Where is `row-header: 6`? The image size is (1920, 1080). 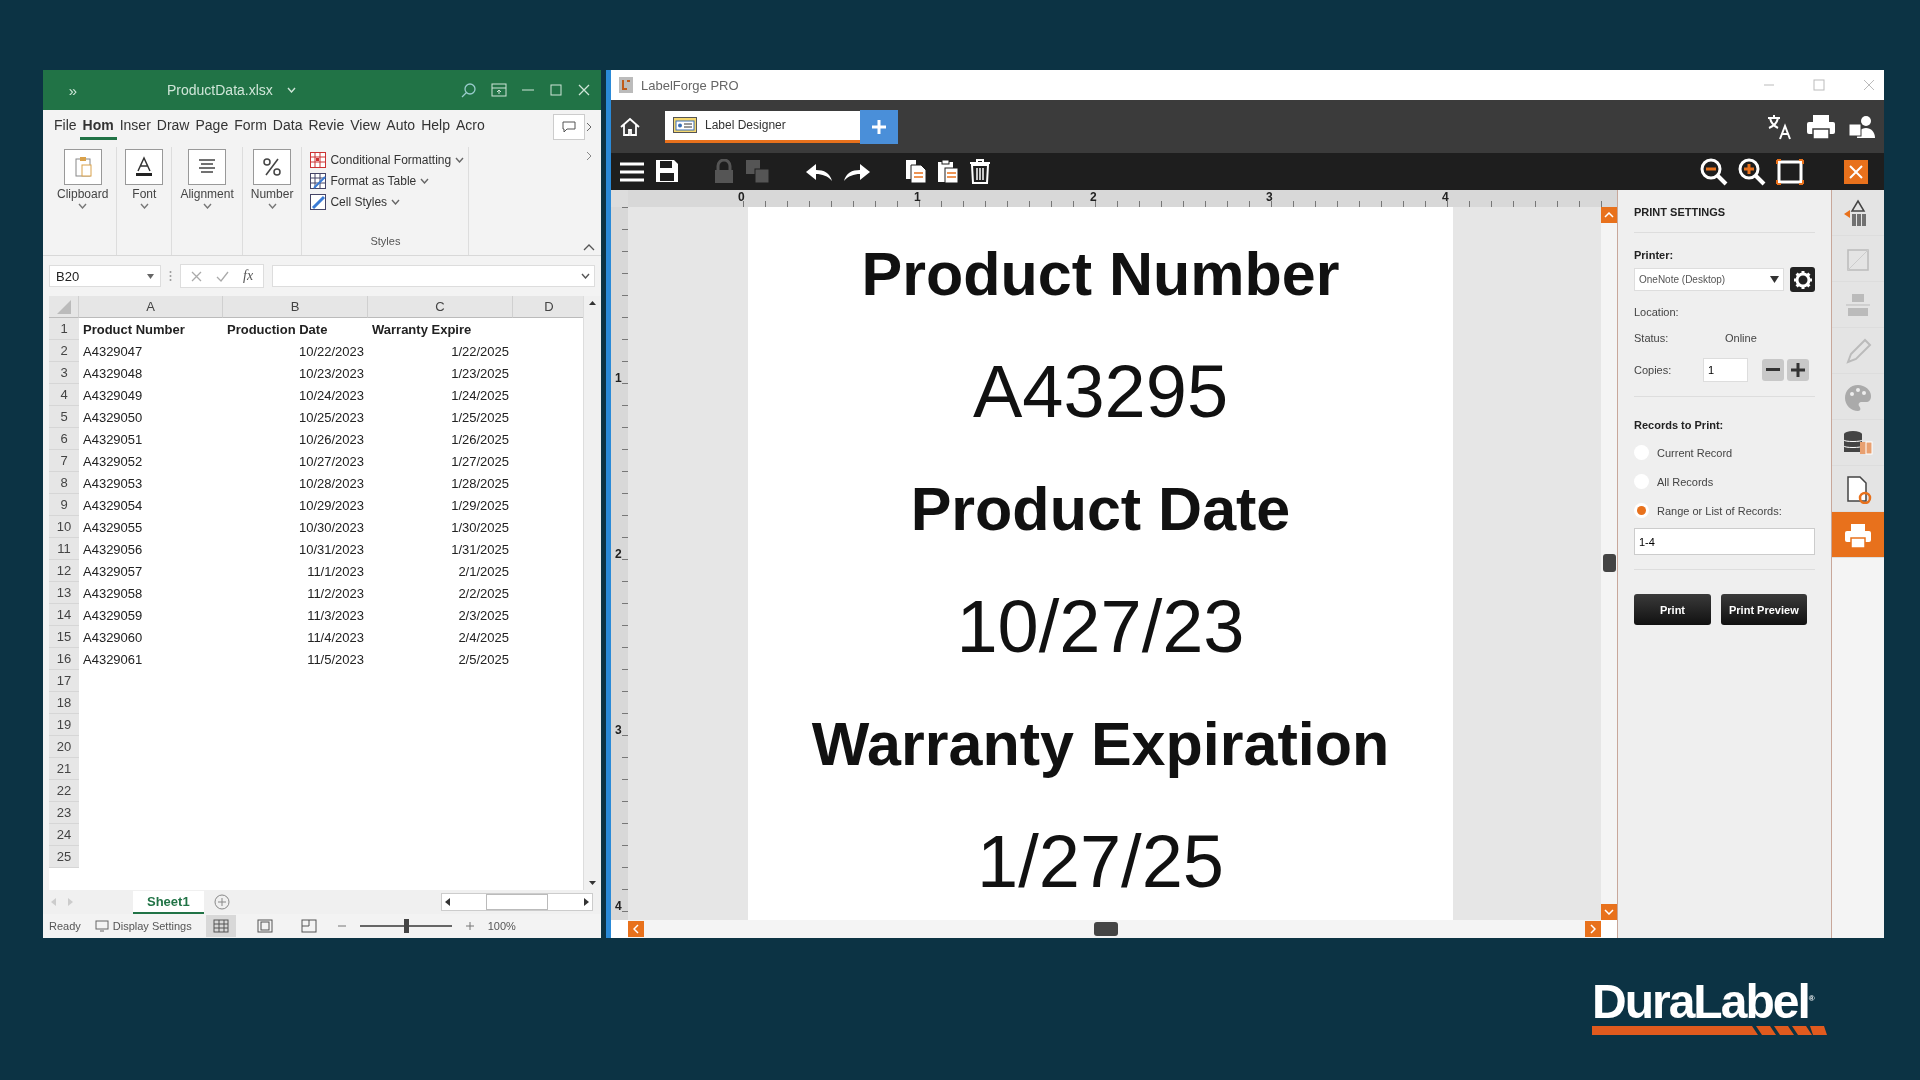
row-header: 6 is located at coordinates (64, 439).